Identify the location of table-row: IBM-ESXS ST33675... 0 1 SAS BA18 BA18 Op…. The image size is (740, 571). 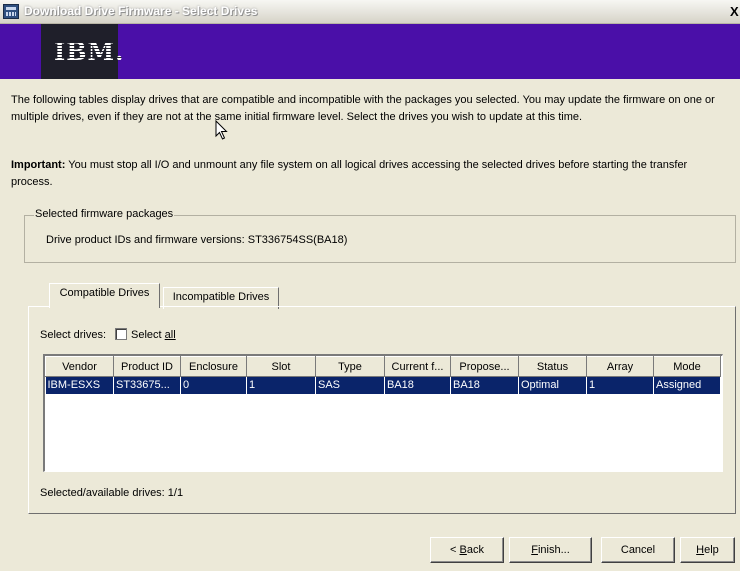
(383, 385).